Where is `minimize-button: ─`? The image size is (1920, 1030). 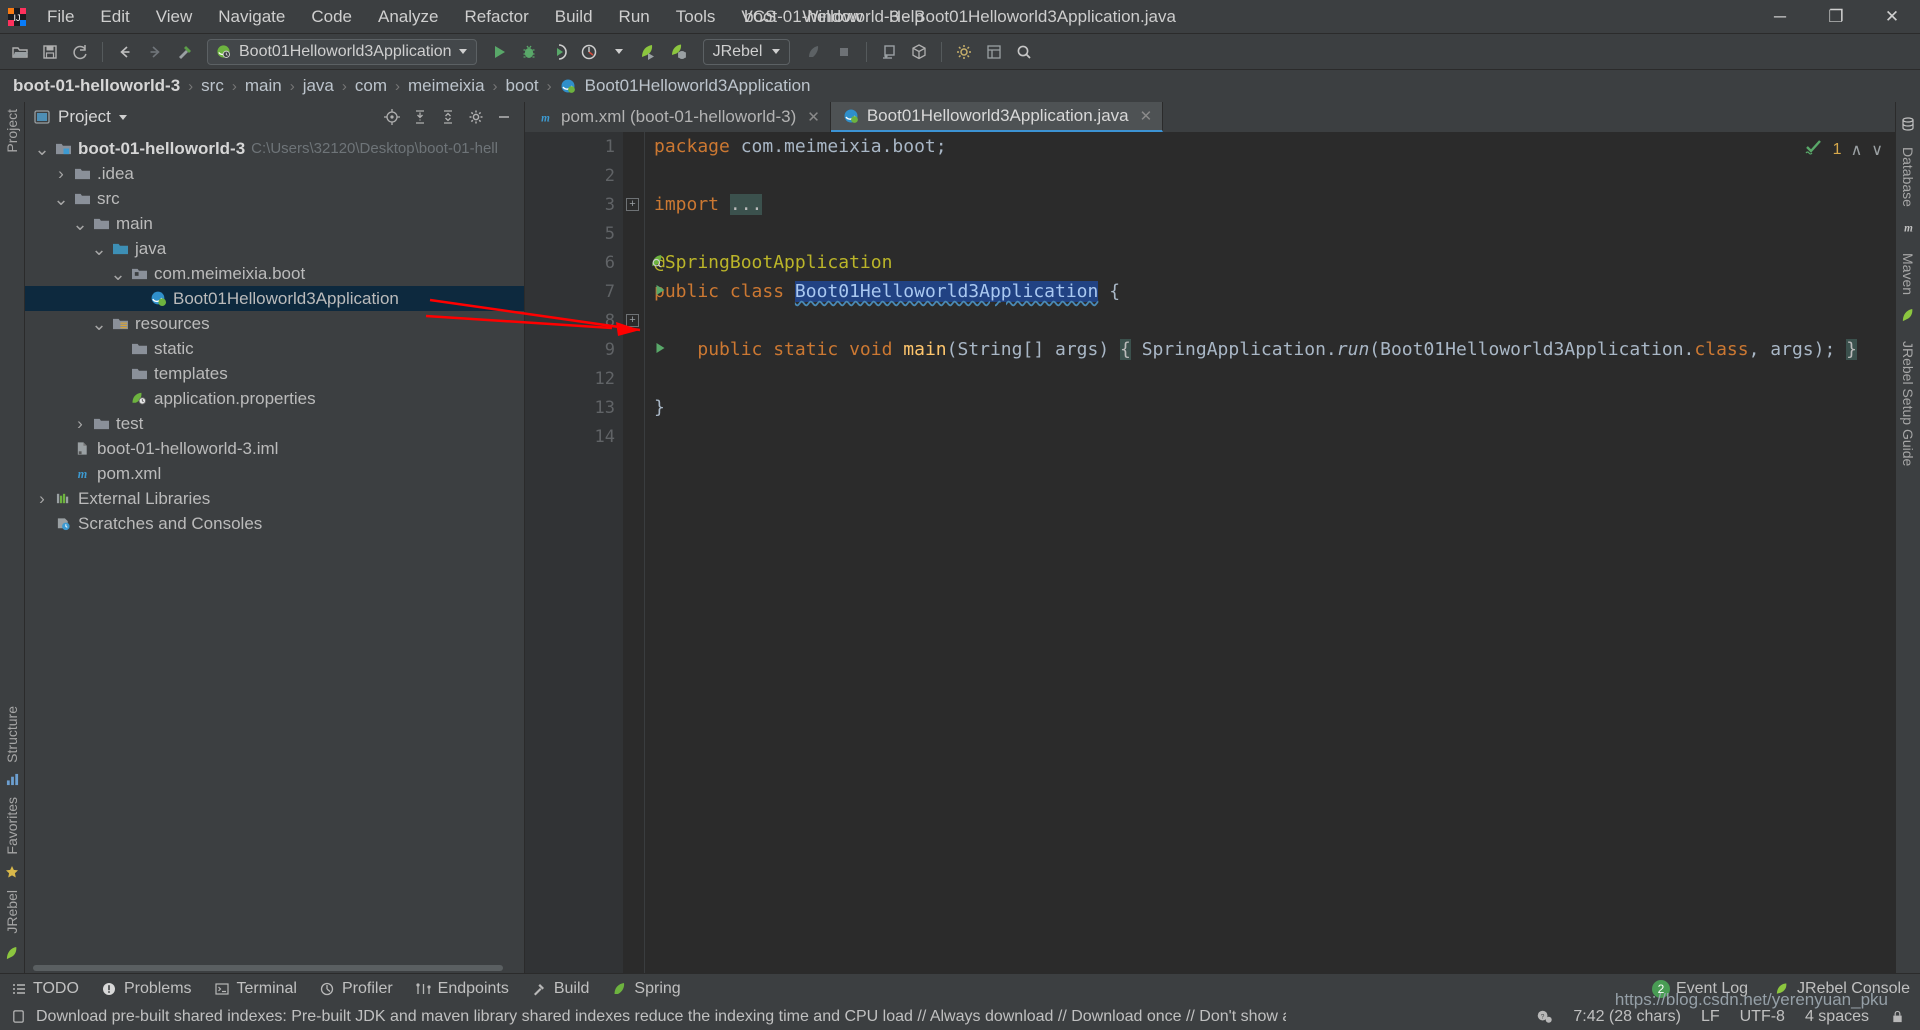 minimize-button: ─ is located at coordinates (1780, 17).